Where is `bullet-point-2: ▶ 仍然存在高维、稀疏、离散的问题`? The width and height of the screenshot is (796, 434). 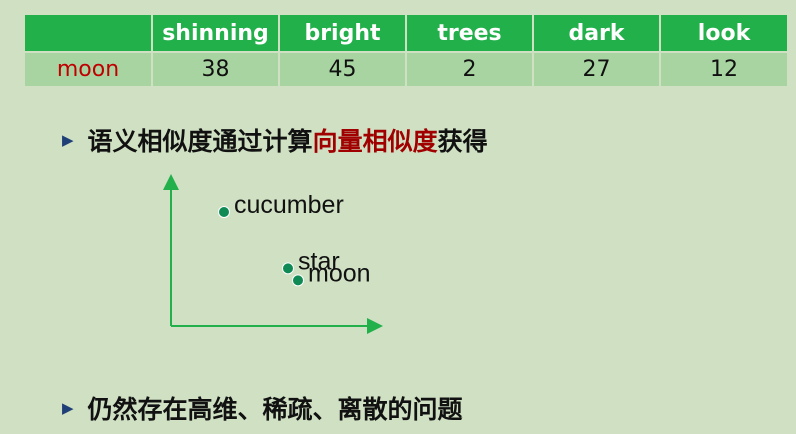
bullet-point-2: ▶ 仍然存在高维、稀疏、离散的问题 is located at coordinates (262, 408).